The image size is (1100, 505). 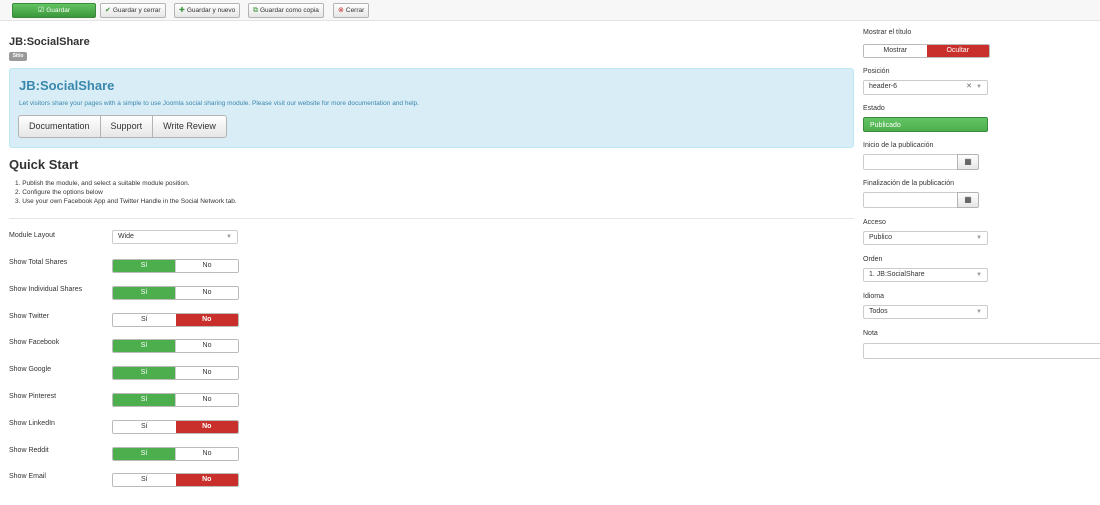 What do you see at coordinates (175, 237) in the screenshot?
I see `module-layout-select: Wide ▼` at bounding box center [175, 237].